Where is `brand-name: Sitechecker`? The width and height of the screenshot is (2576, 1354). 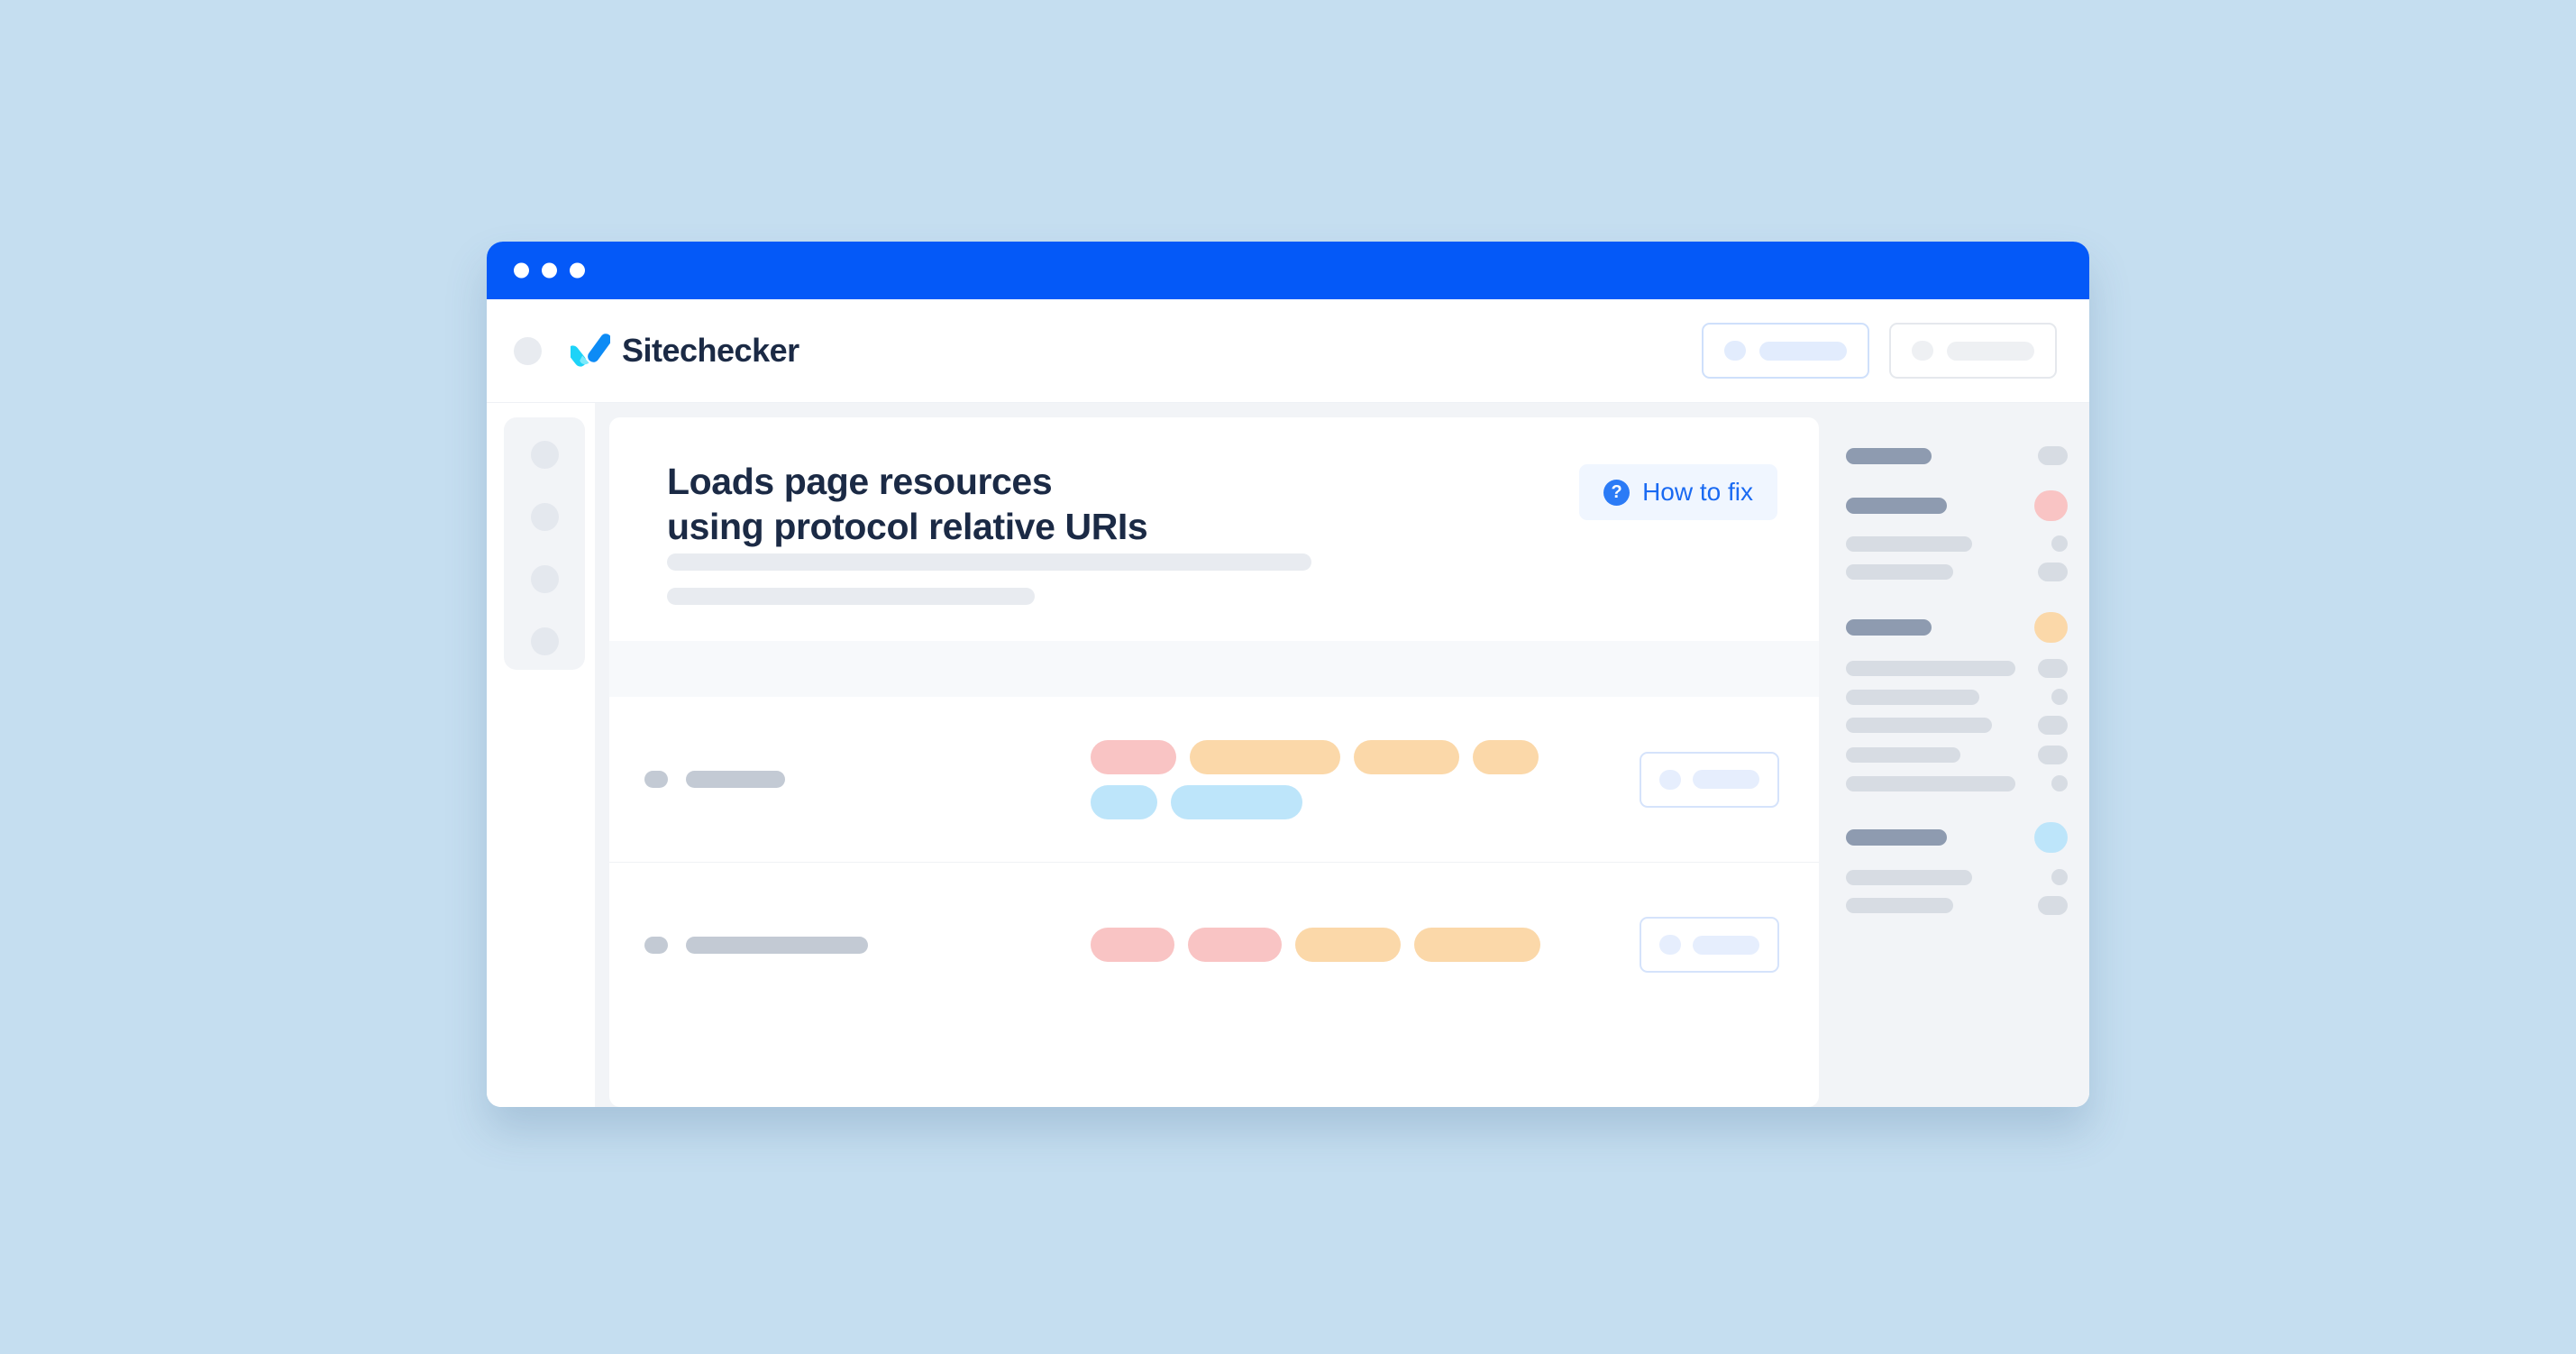 brand-name: Sitechecker is located at coordinates (710, 351).